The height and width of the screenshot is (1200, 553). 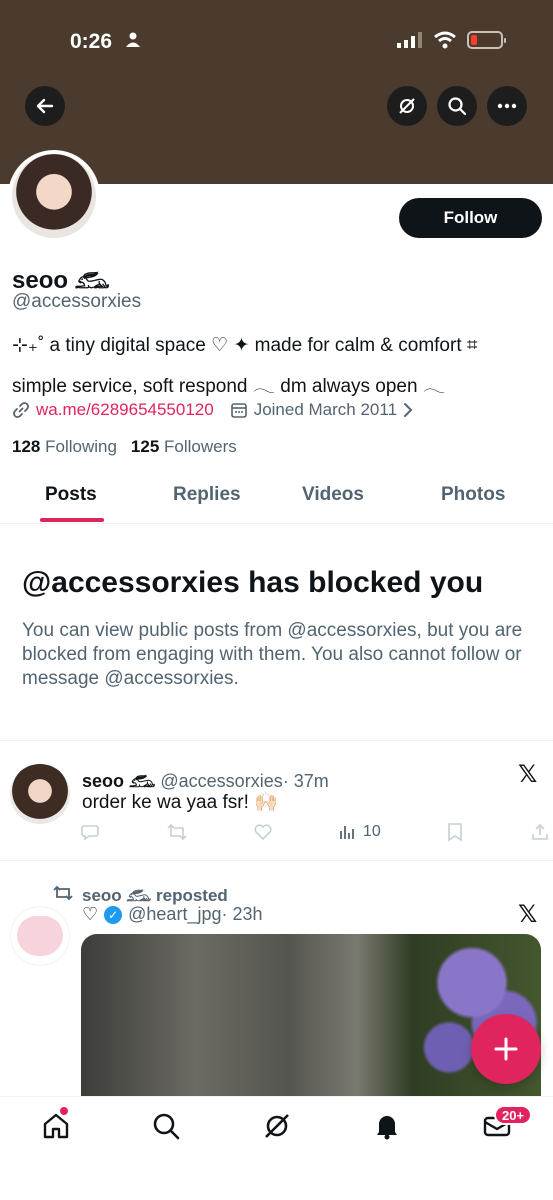 What do you see at coordinates (113, 914) in the screenshot?
I see `verified-badge-icon: ✓` at bounding box center [113, 914].